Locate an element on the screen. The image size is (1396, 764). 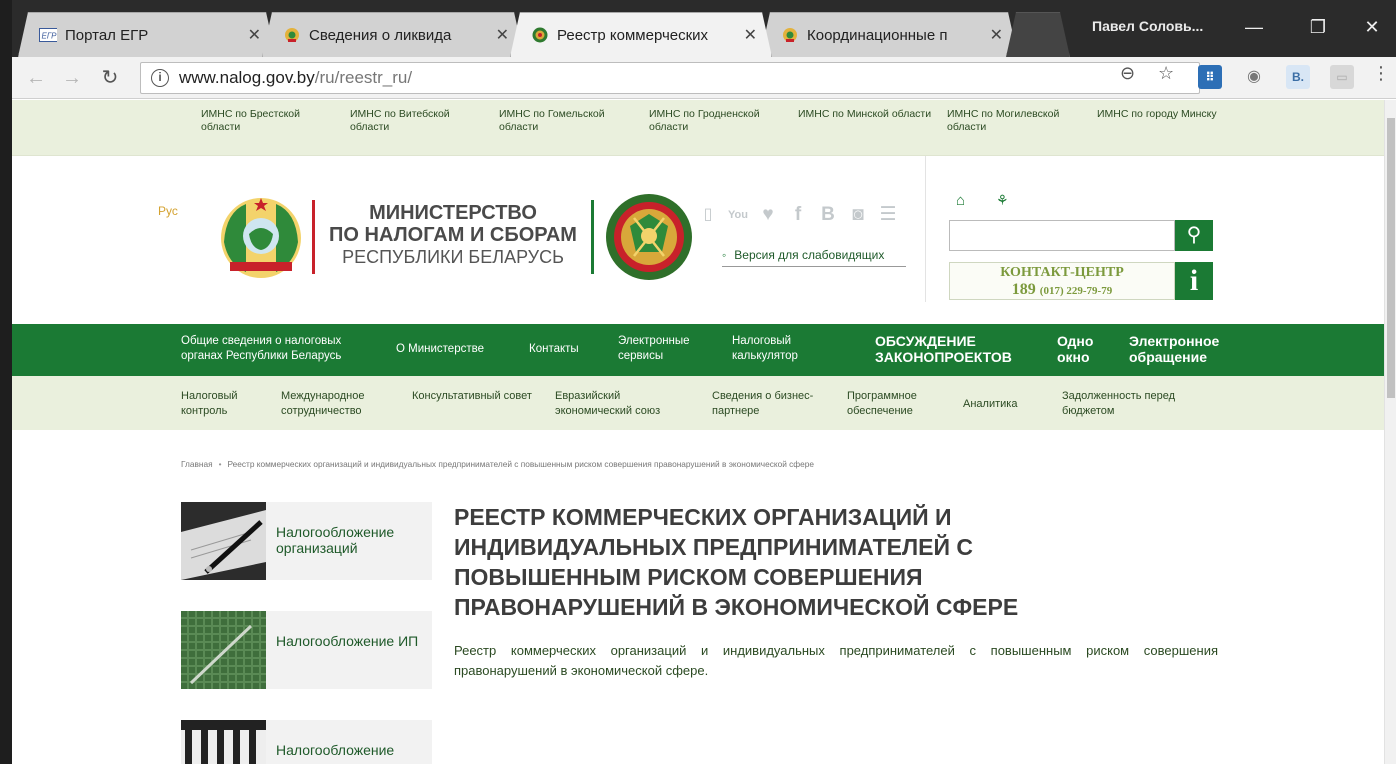
tab-title: Сведения о ликвида is located at coordinates (380, 35).